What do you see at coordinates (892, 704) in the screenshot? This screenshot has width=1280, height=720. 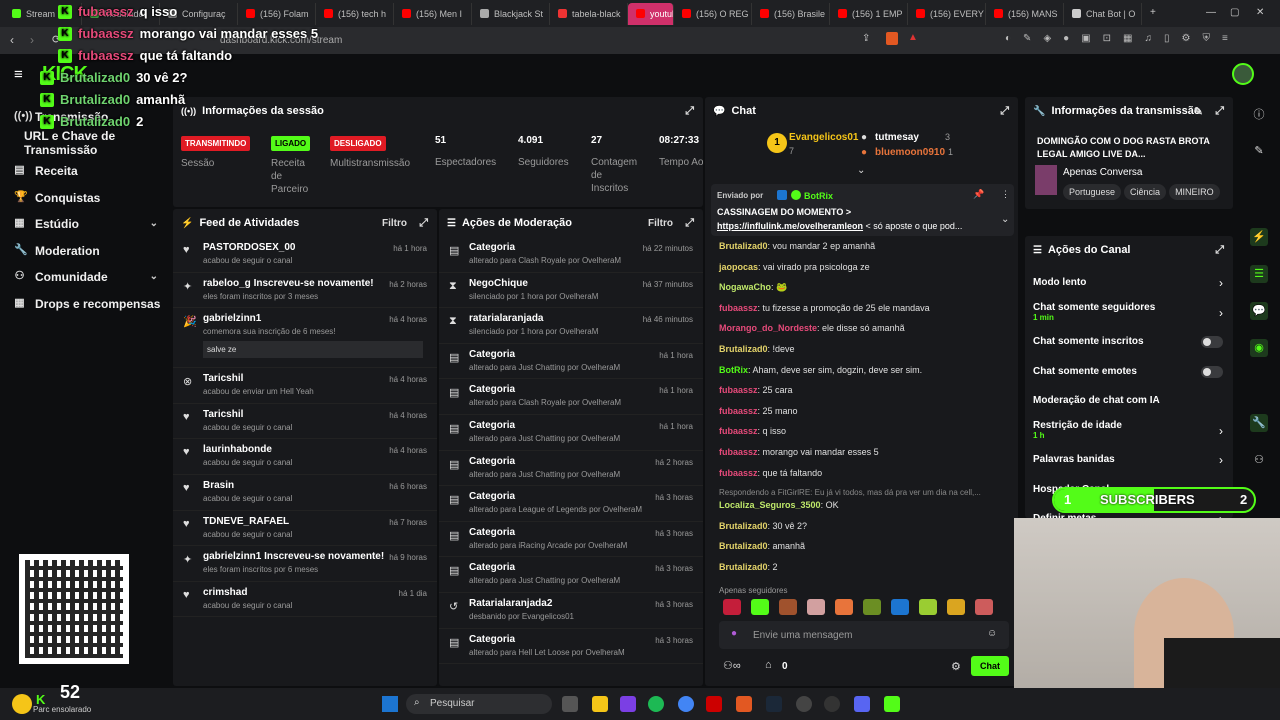 I see `kick-app-icon` at bounding box center [892, 704].